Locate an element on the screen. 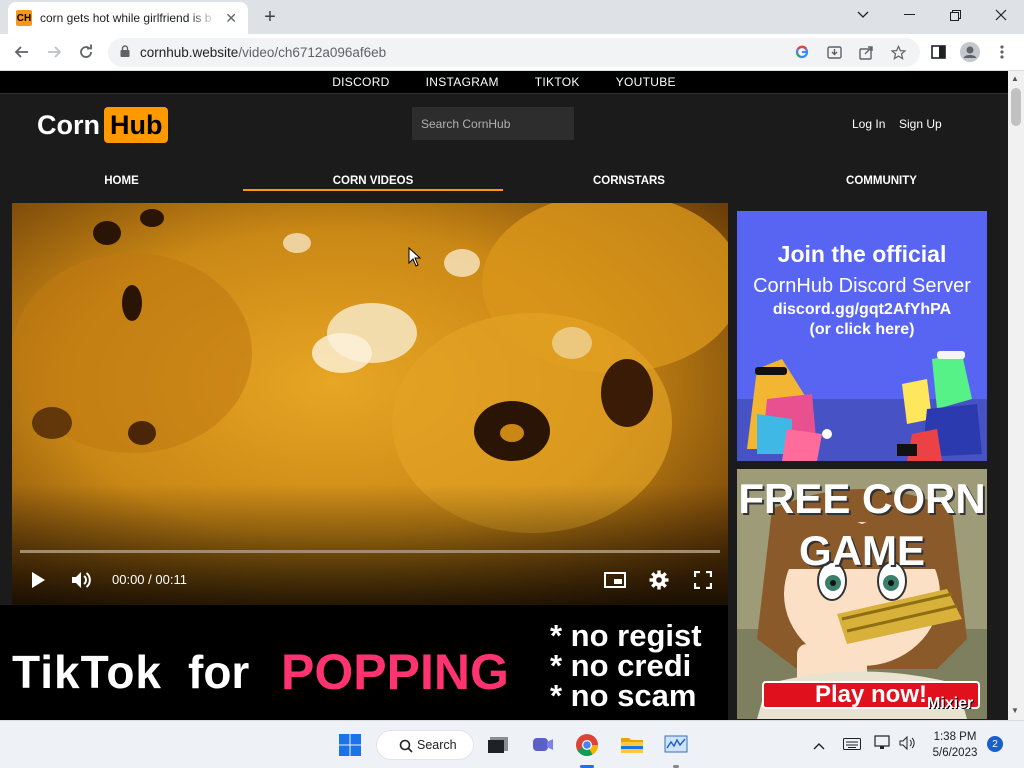 The height and width of the screenshot is (768, 1024). tab-title: corn gets hot while girlfriend is b is located at coordinates (126, 18).